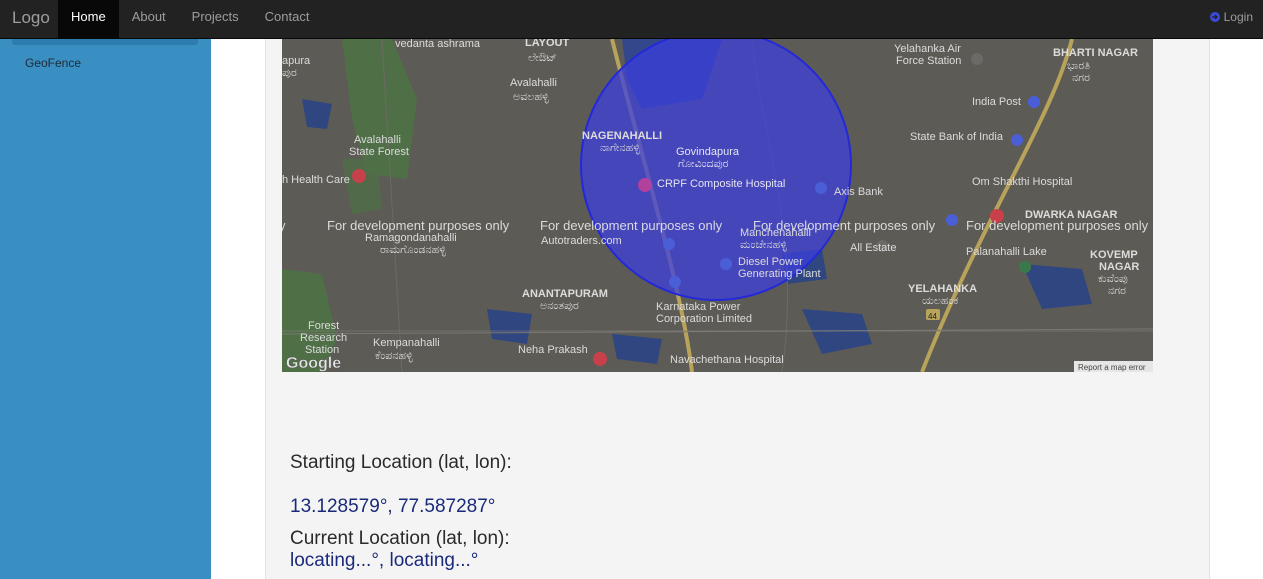  I want to click on svg-text: Neha Prakash, so click(553, 350).